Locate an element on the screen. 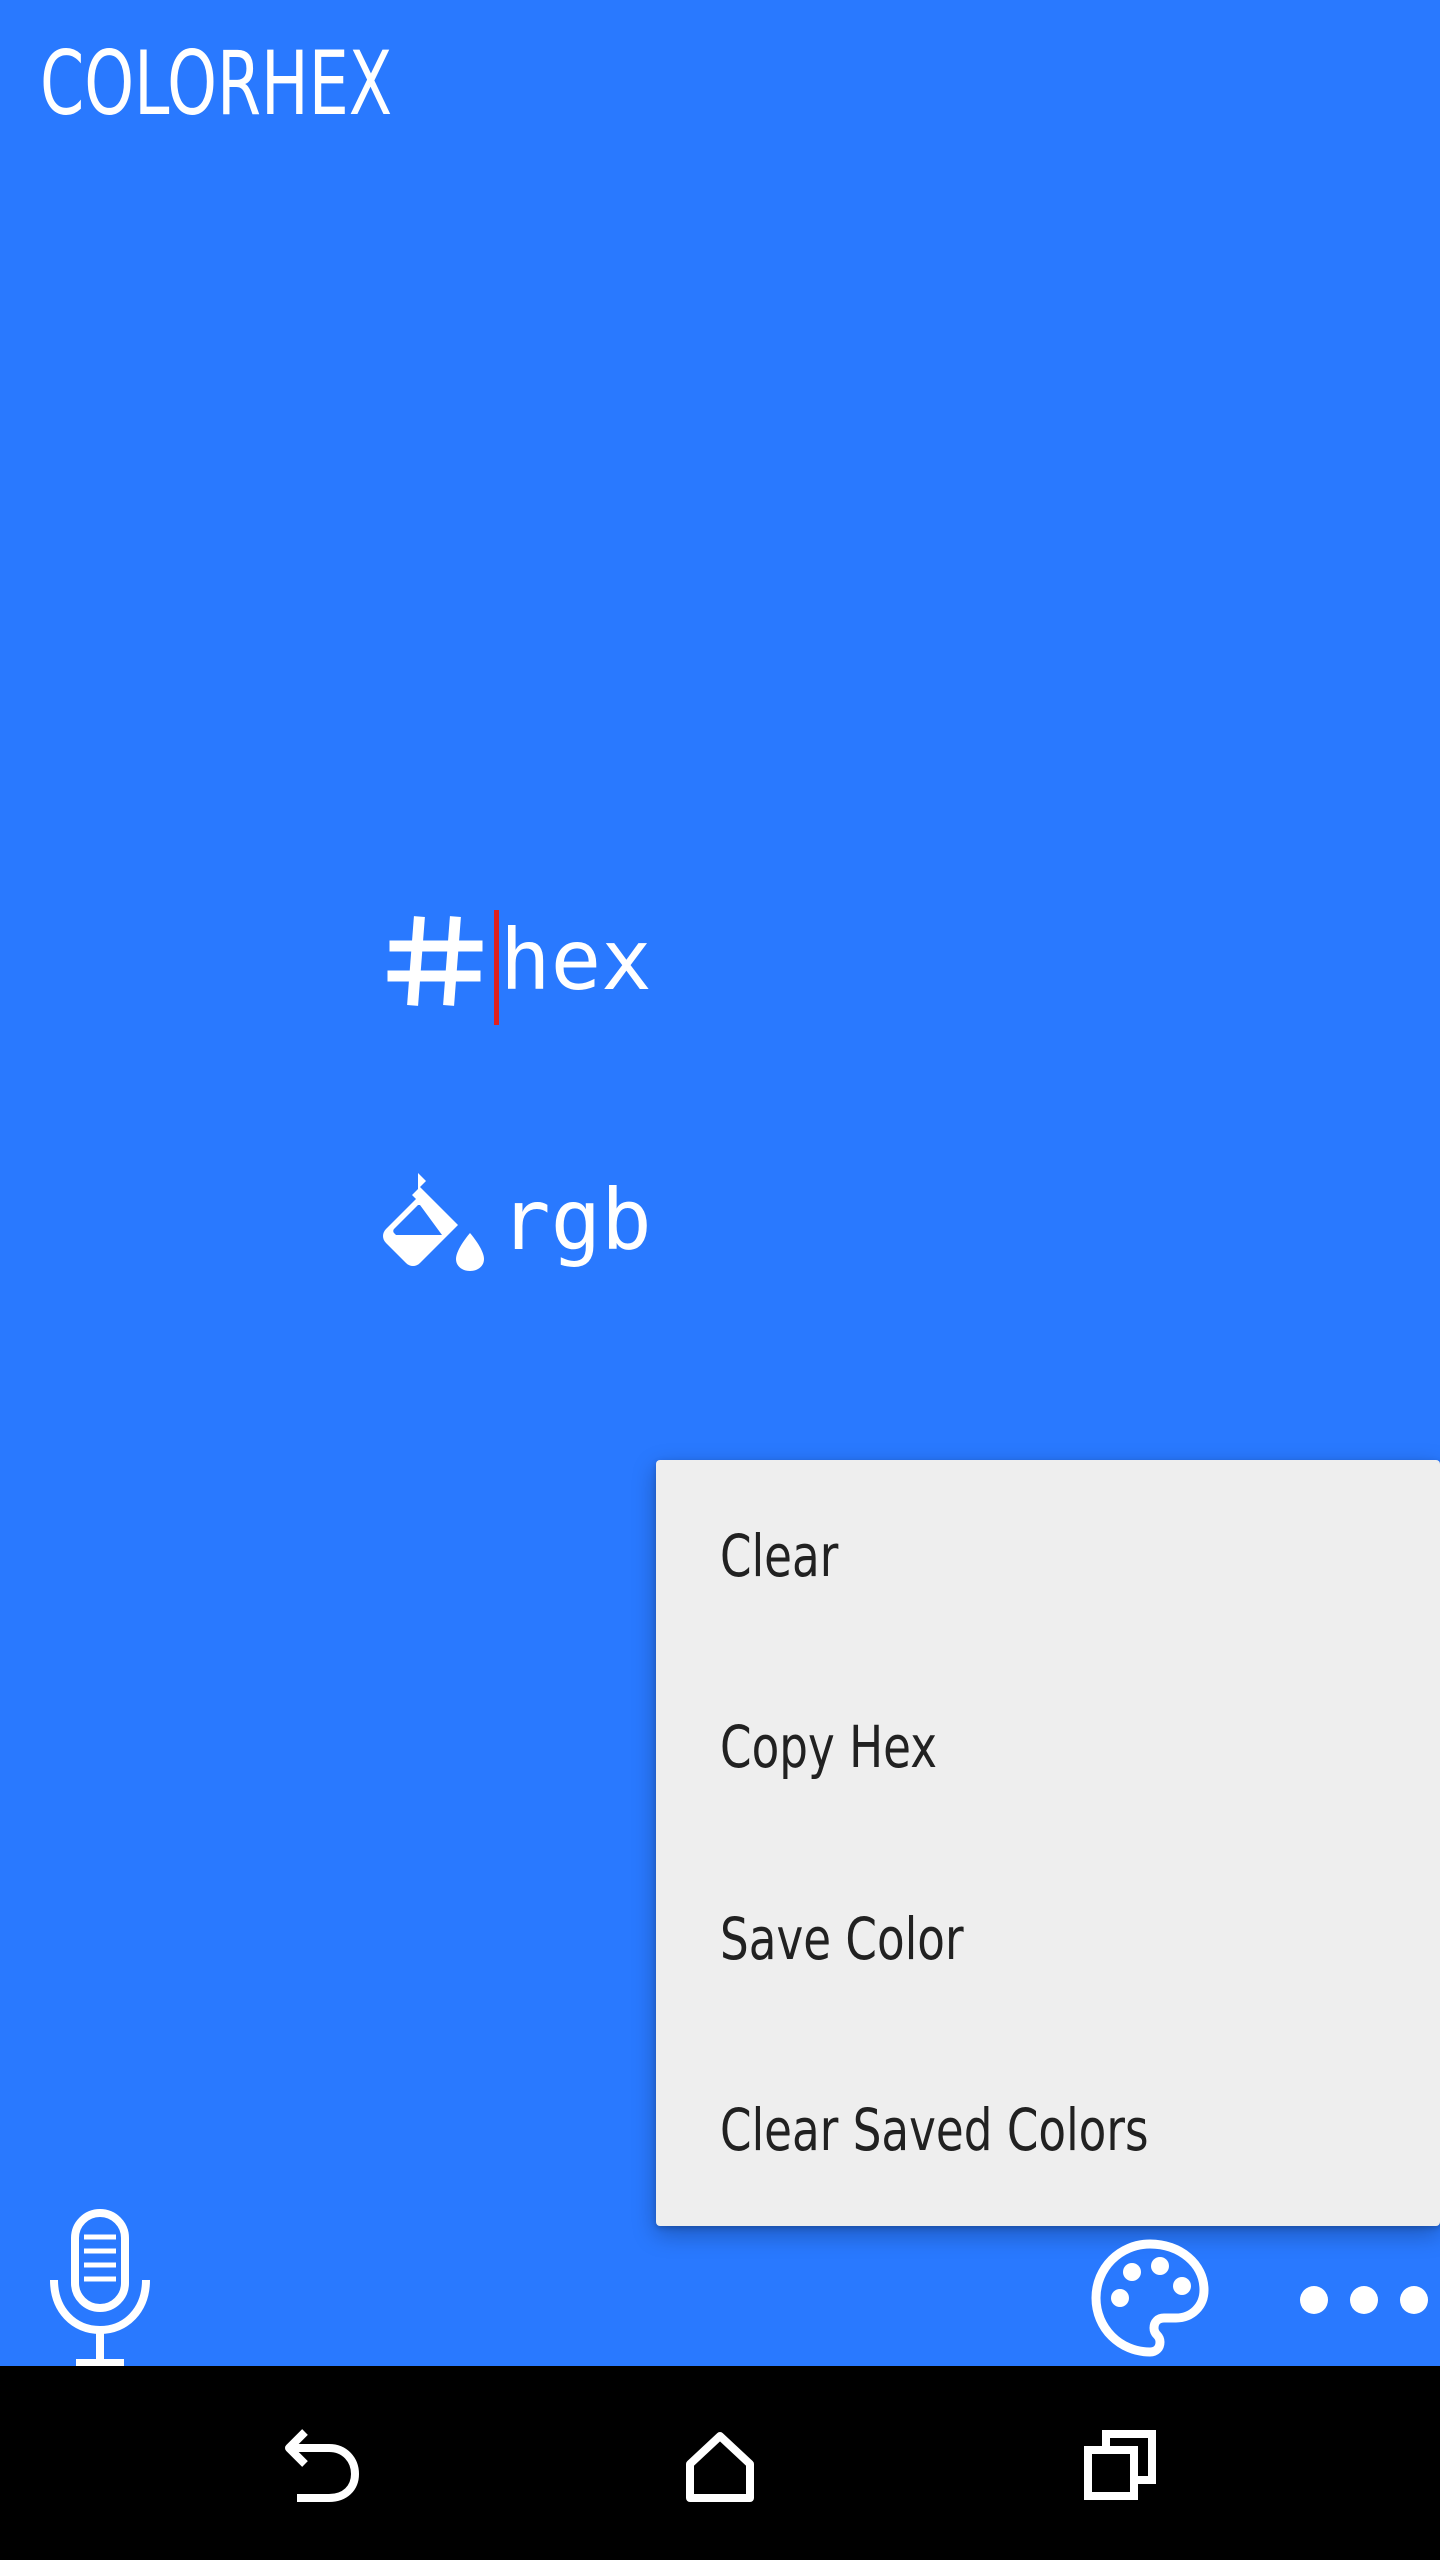 Image resolution: width=1440 pixels, height=2560 pixels. menu-item-label: Clear Saved Colors is located at coordinates (934, 2130).